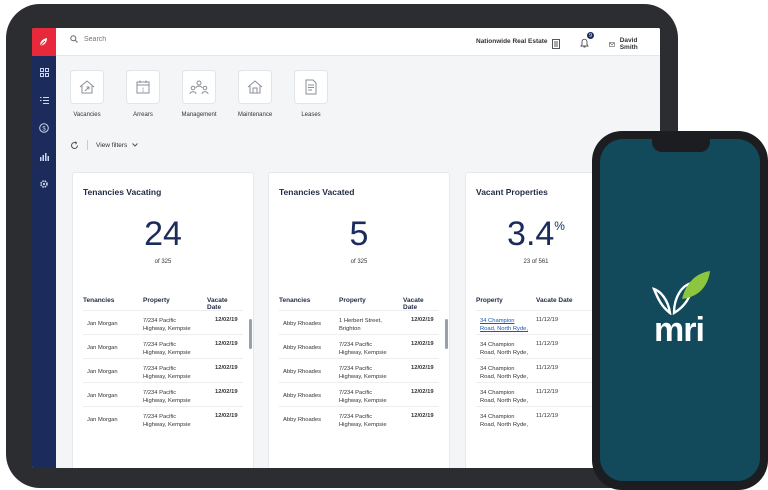 Image resolution: width=768 pixels, height=490 pixels. Describe the element at coordinates (44, 248) in the screenshot. I see `sidebar: $` at that location.